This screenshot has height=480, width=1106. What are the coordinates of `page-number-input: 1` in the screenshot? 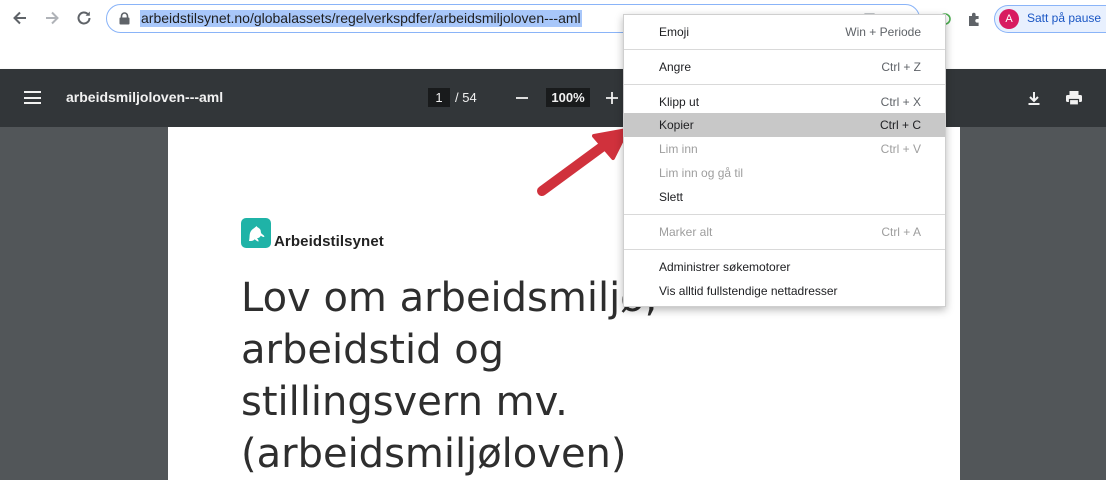 It's located at (439, 97).